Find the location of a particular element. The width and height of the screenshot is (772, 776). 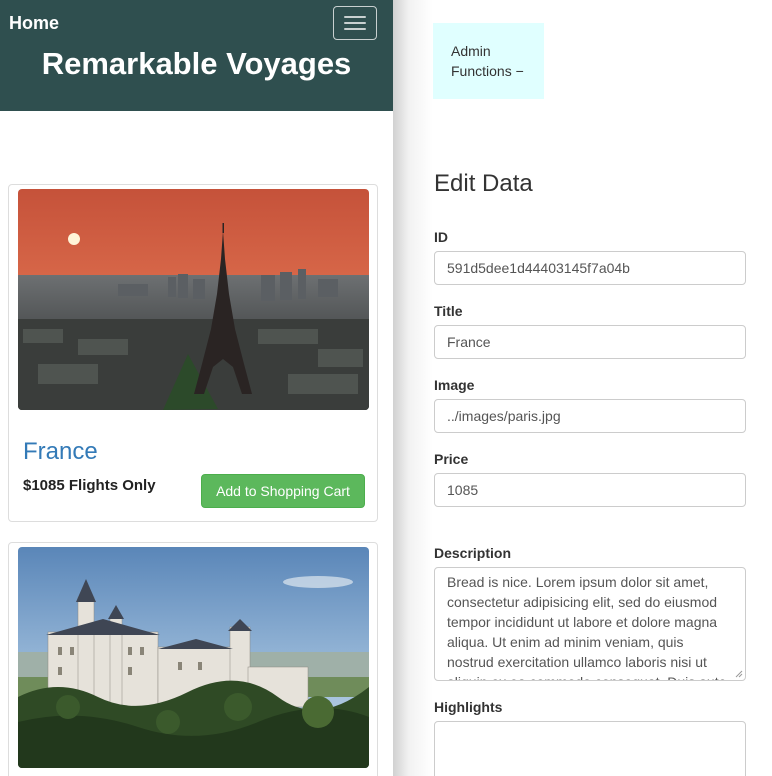

navbar: Home Remarkable Voyages is located at coordinates (196, 55).